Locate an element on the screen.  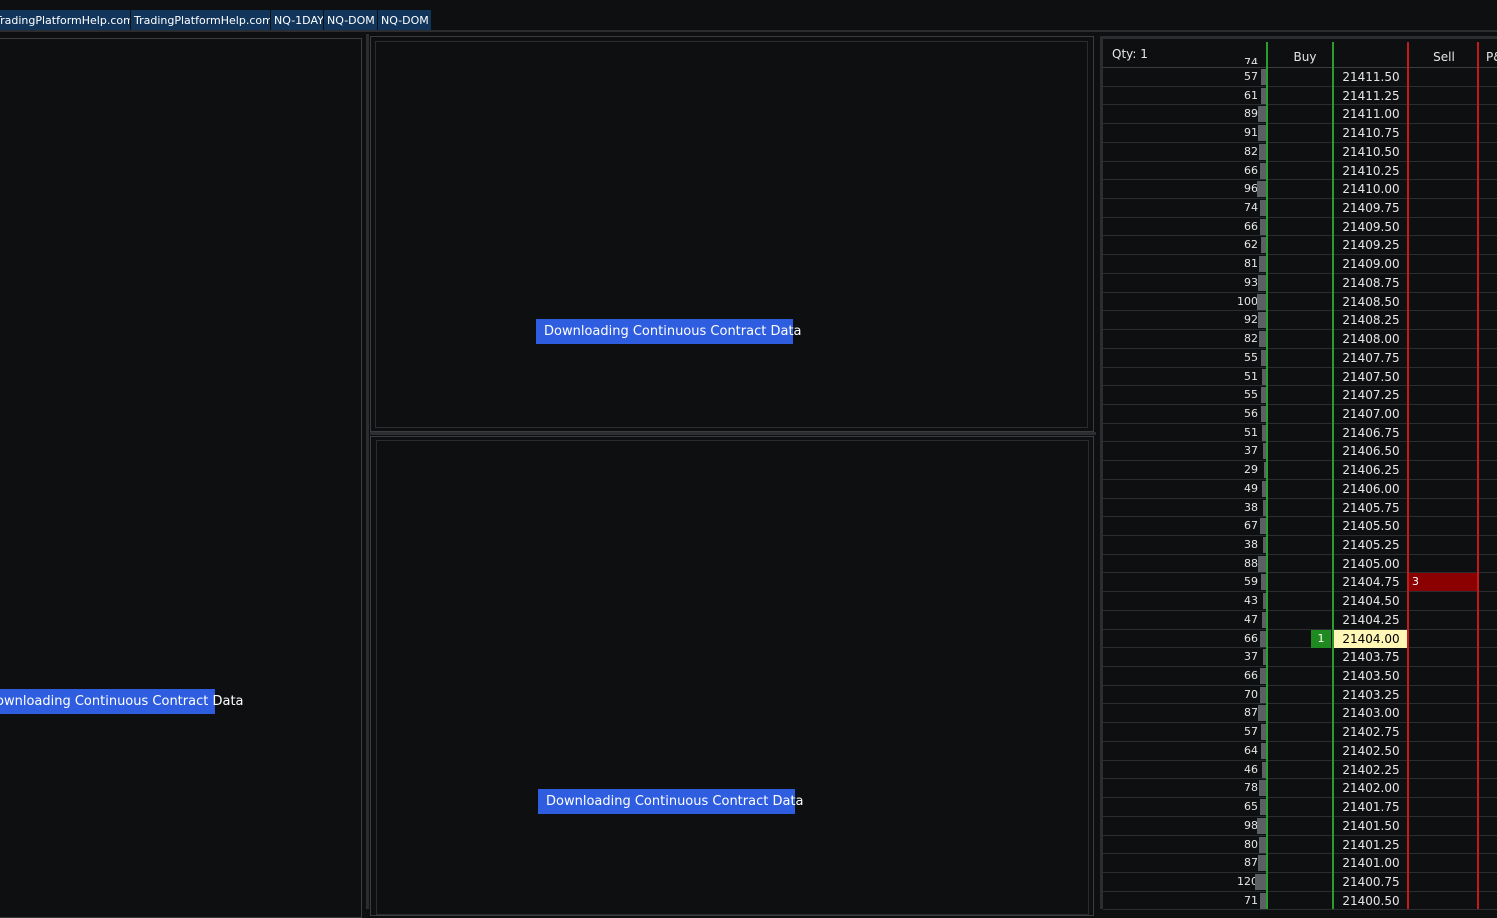
tab-tradingplatformhelp-2: TradingPlatformHelp.com is located at coordinates (201, 20).